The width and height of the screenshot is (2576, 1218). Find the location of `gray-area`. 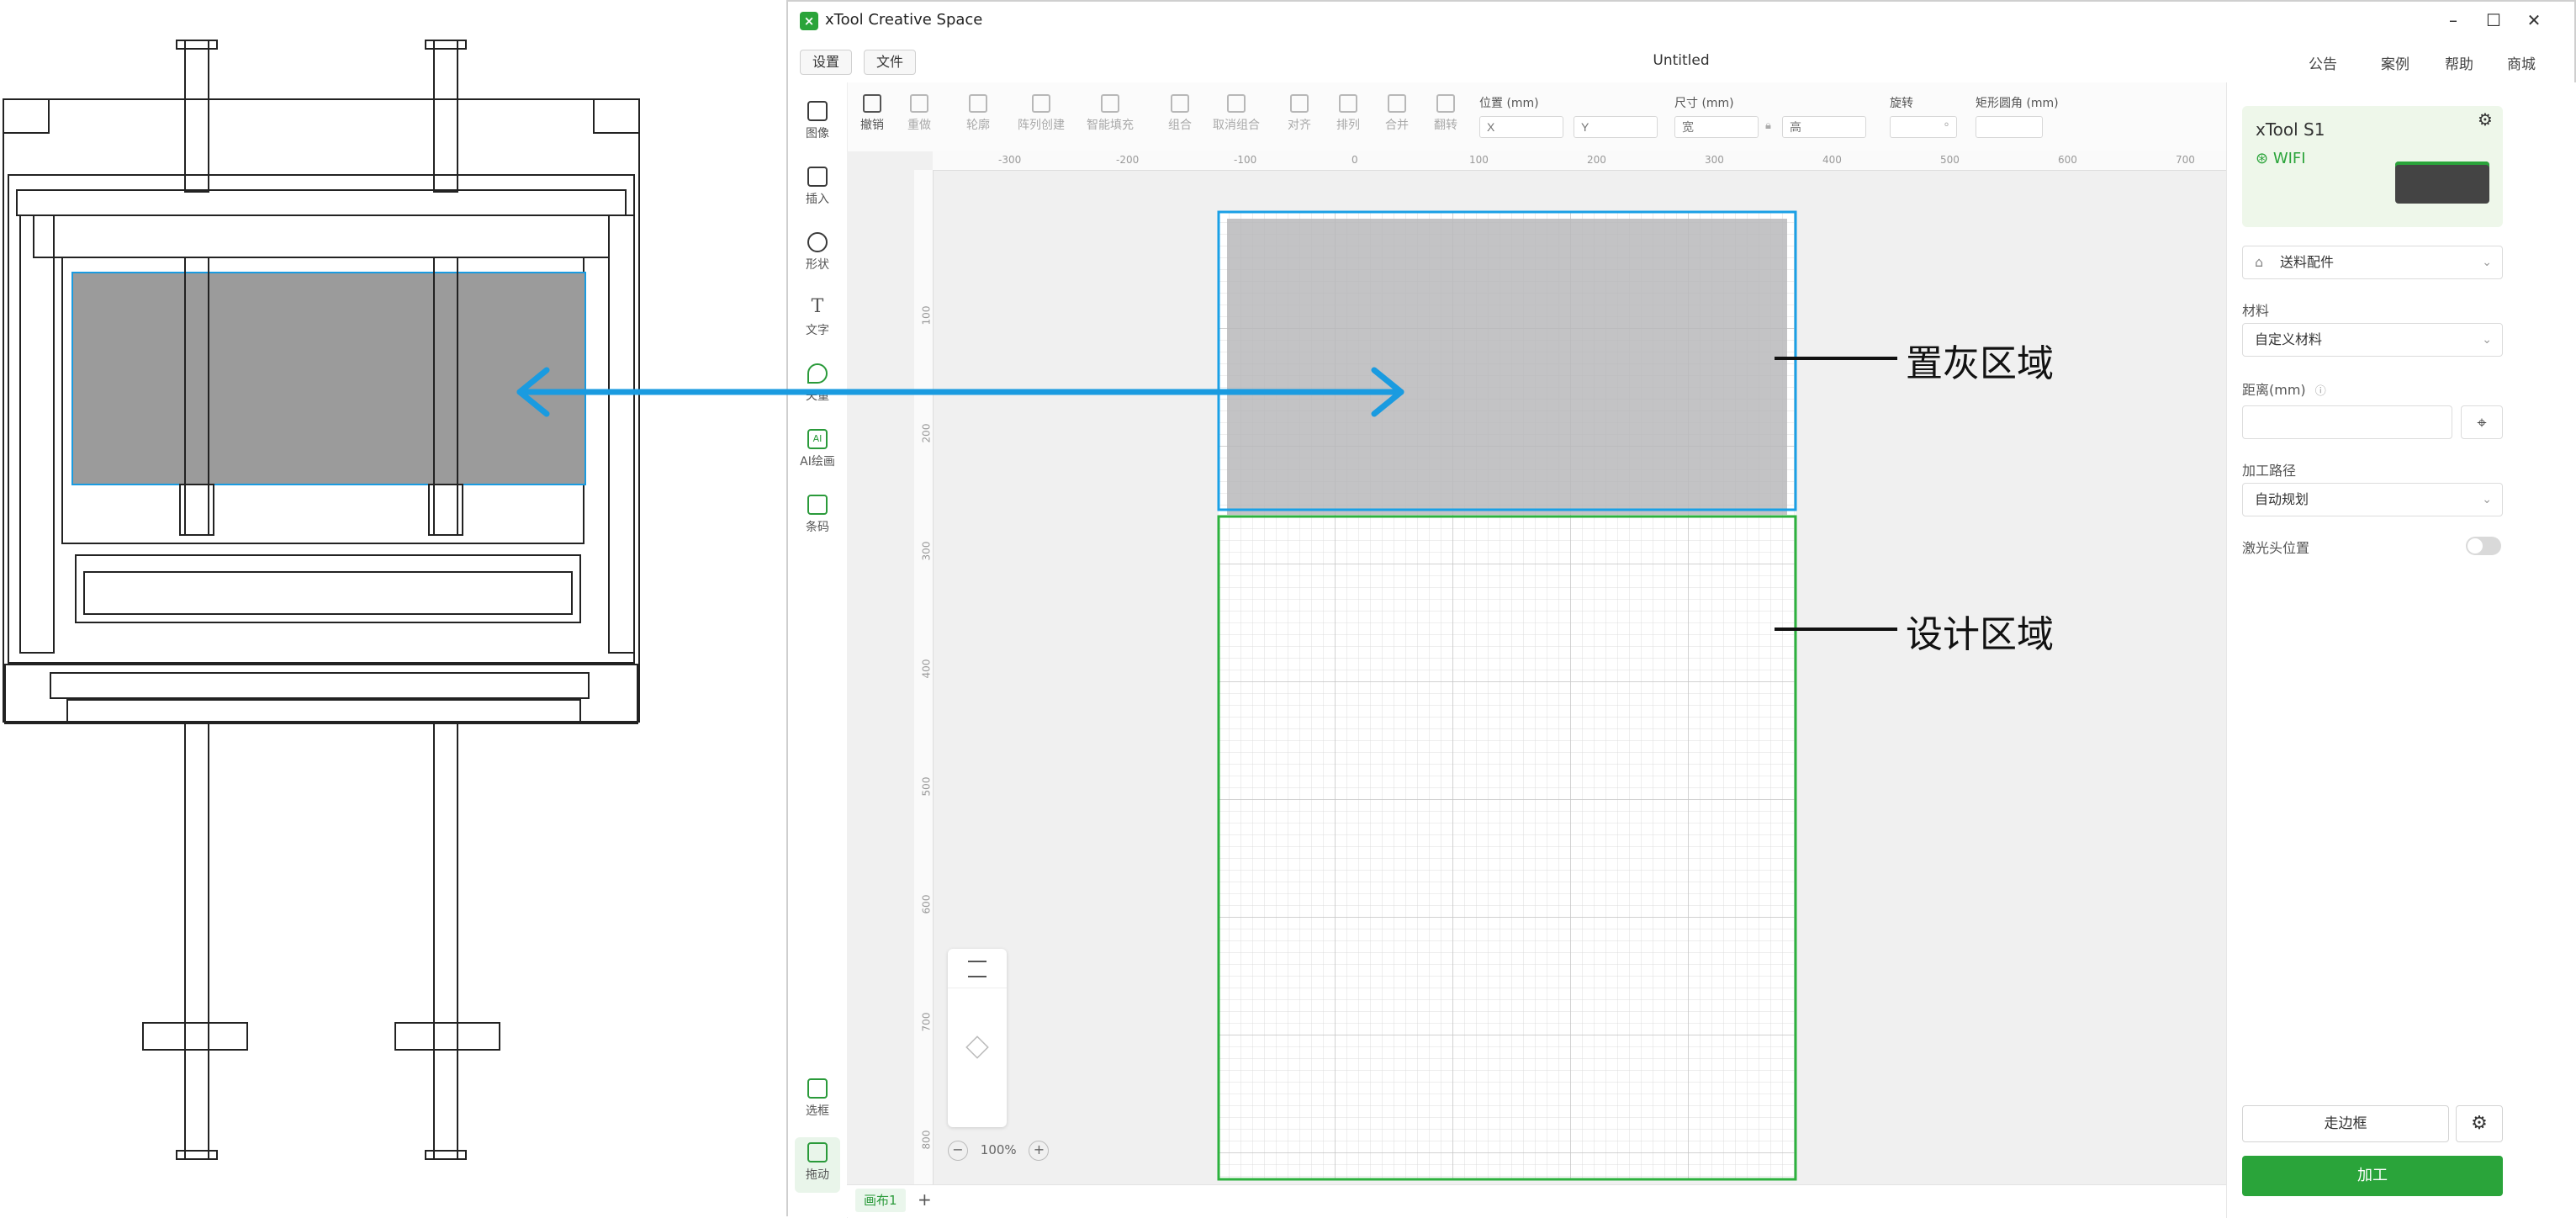

gray-area is located at coordinates (1507, 367).